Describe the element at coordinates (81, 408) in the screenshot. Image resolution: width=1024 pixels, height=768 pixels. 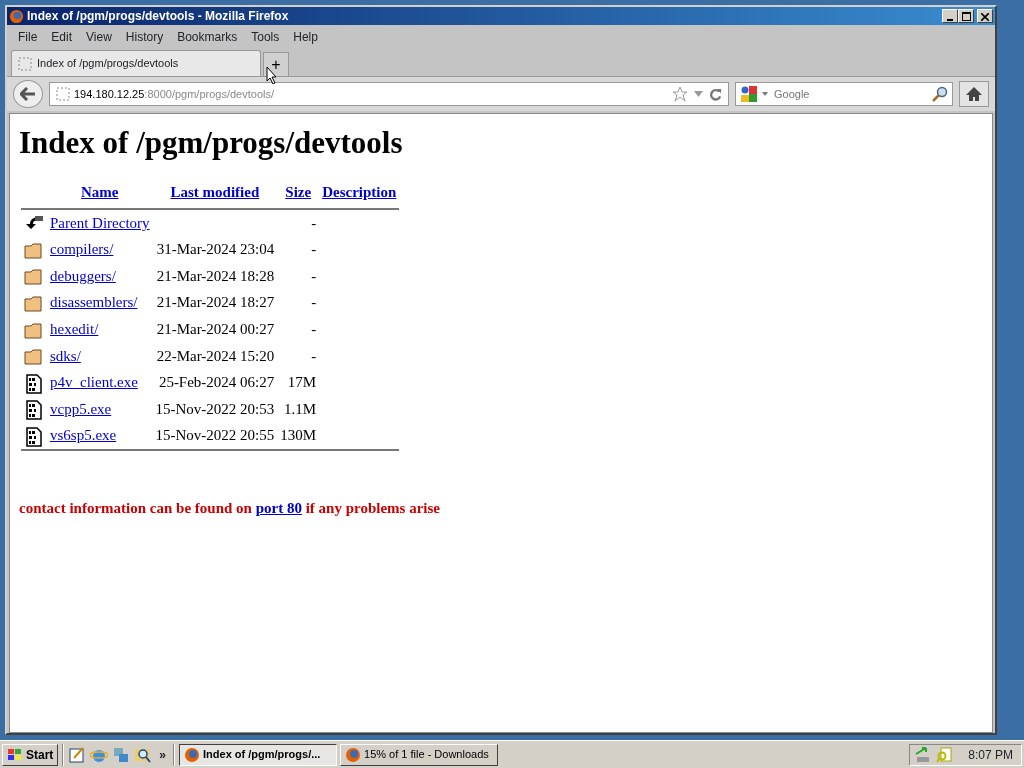
I see `file-link: vcpp5.exe` at that location.